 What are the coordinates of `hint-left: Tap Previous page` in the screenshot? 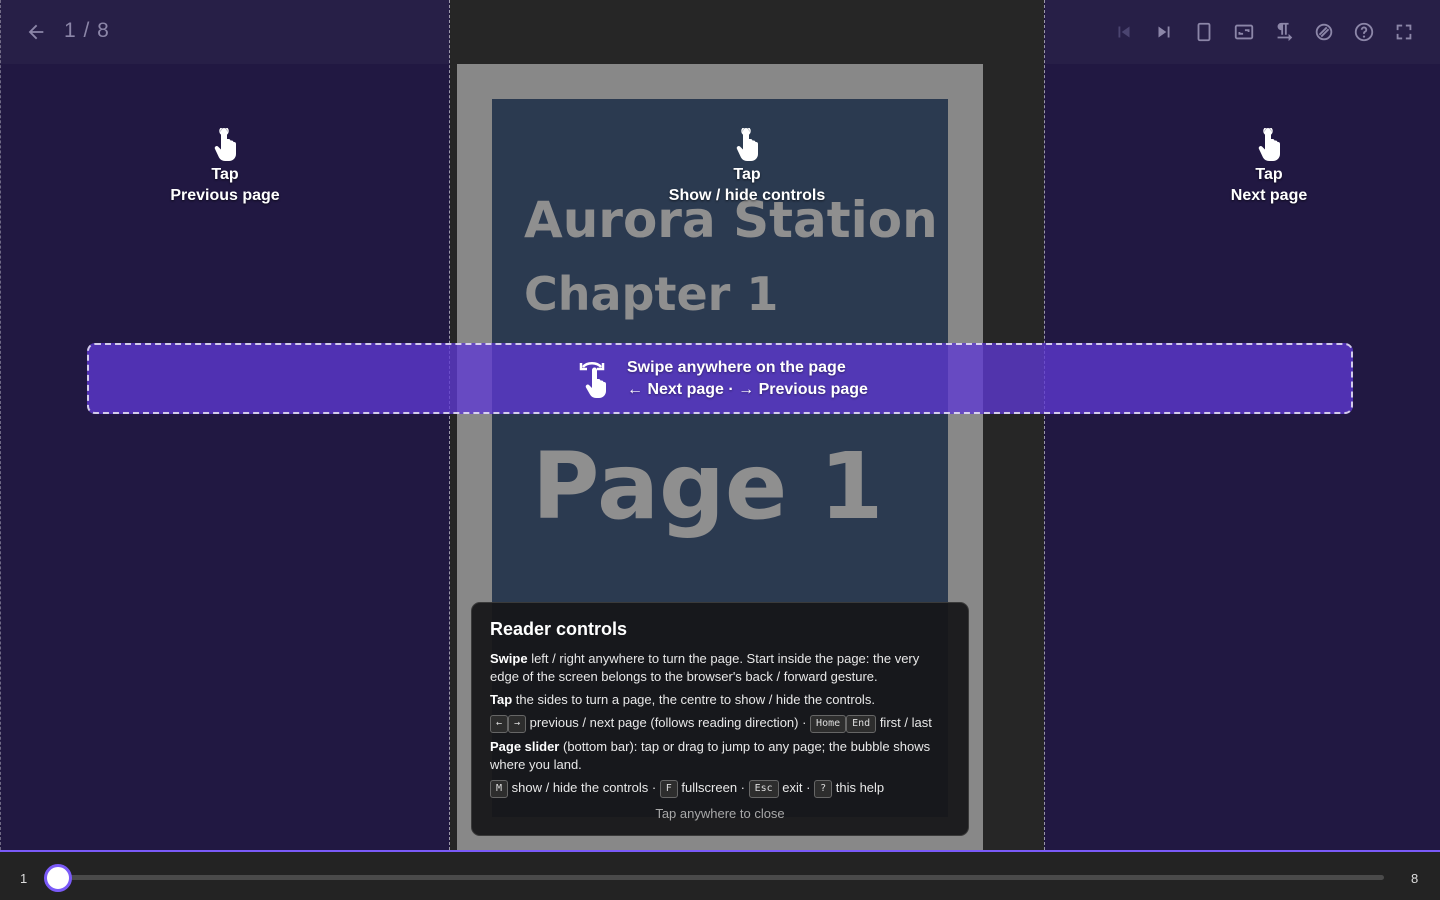 It's located at (225, 167).